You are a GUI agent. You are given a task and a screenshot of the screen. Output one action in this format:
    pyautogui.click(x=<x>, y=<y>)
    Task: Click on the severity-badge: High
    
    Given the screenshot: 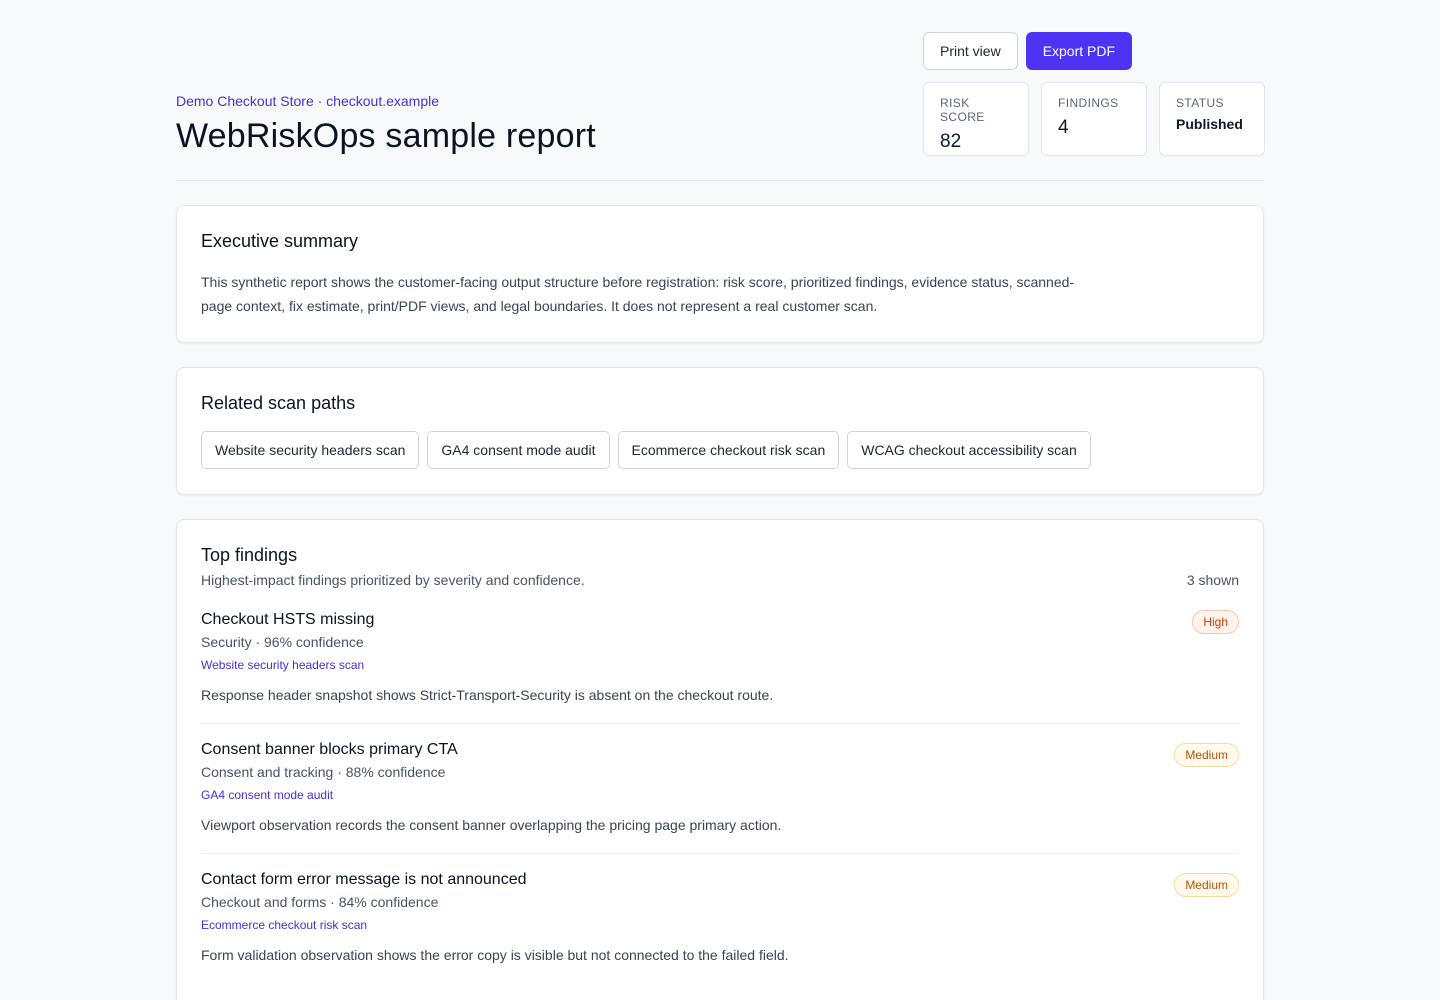 What is the action you would take?
    pyautogui.click(x=1215, y=622)
    